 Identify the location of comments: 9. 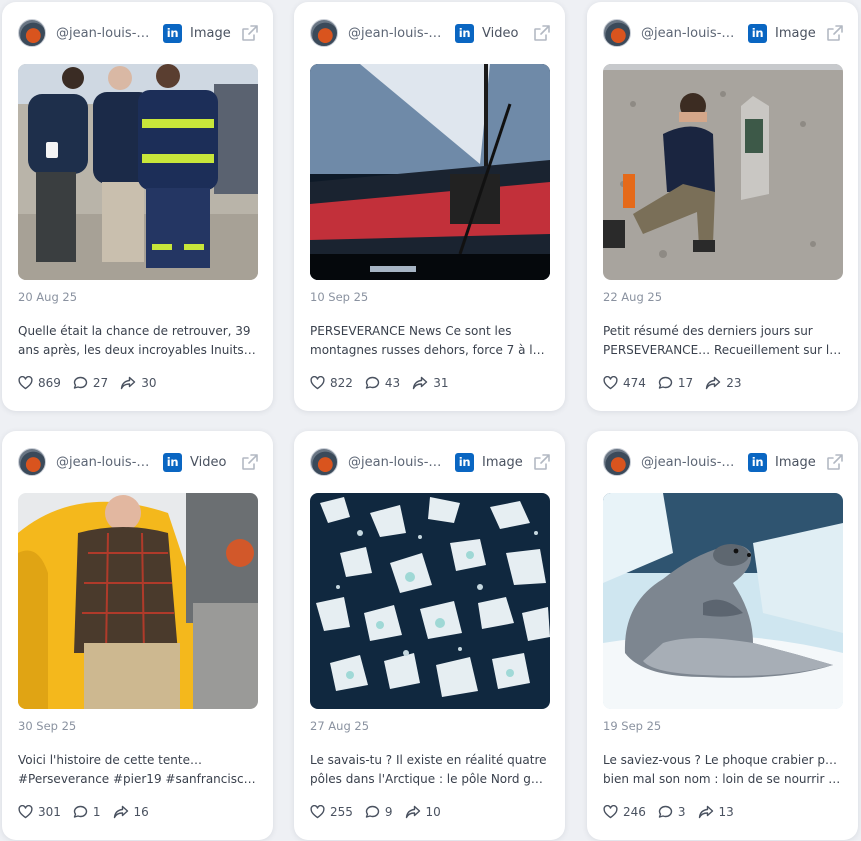
(379, 812).